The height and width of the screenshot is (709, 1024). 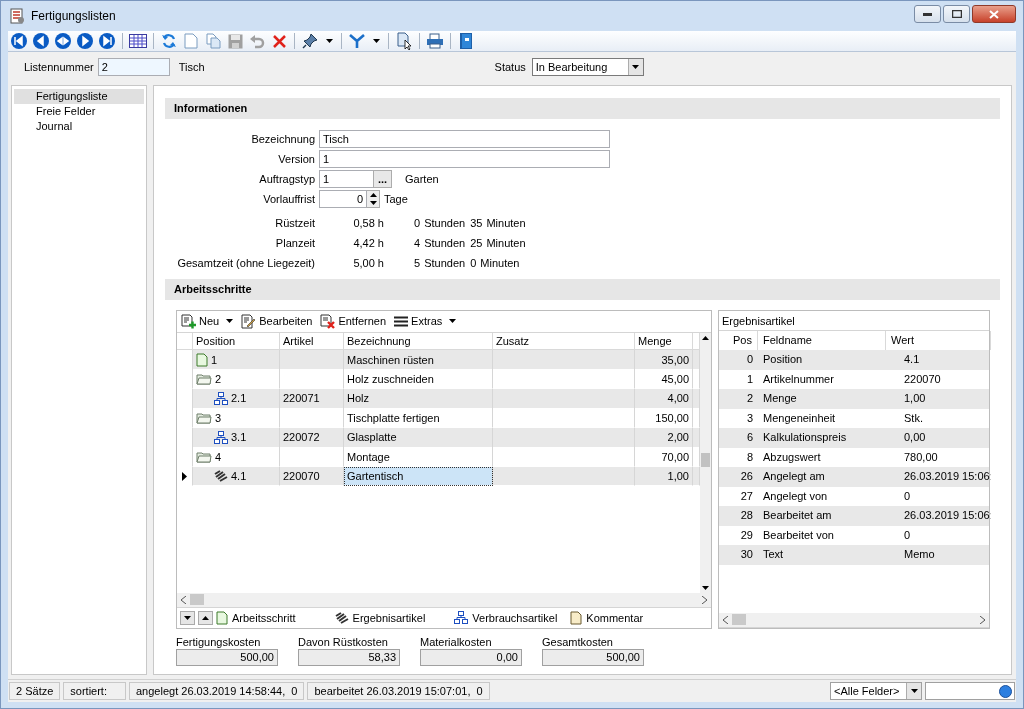 What do you see at coordinates (438, 476) in the screenshot?
I see `table-row: 4.1 220070 Gartentisch 1,00` at bounding box center [438, 476].